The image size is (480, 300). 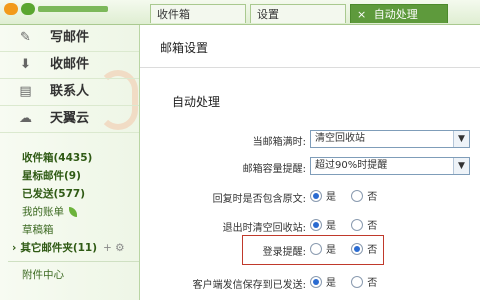 I want to click on brand-logo, so click(x=71, y=10).